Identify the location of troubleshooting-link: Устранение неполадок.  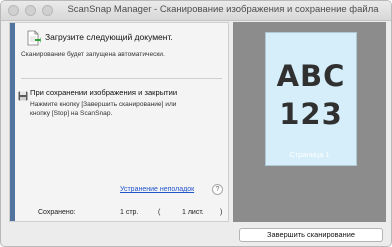
(157, 189).